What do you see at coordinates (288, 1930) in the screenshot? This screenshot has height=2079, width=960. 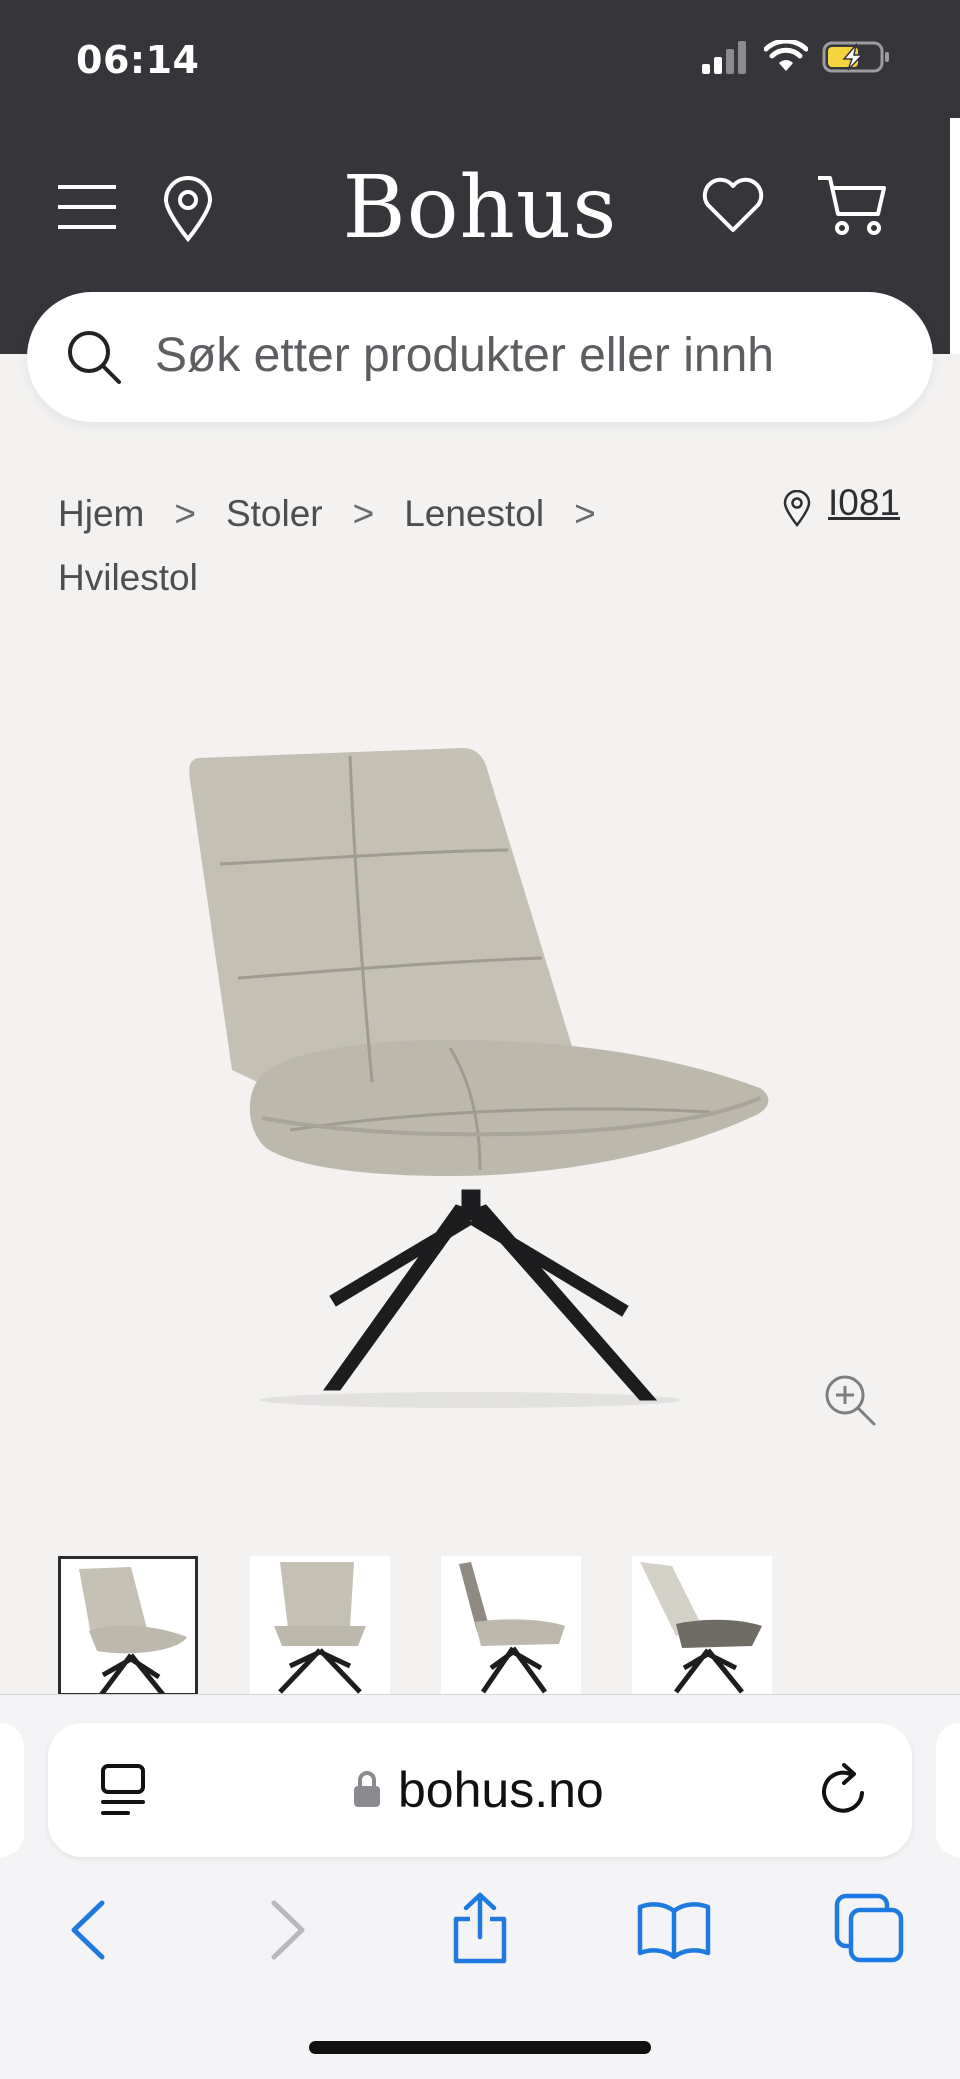 I see `forward-icon` at bounding box center [288, 1930].